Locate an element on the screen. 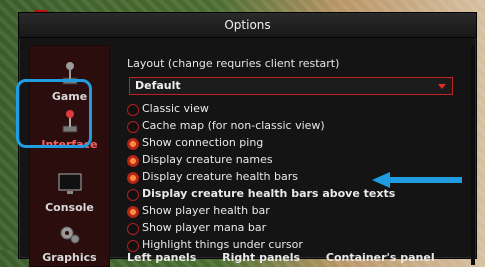  right-panels-label: Right panels is located at coordinates (261, 257).